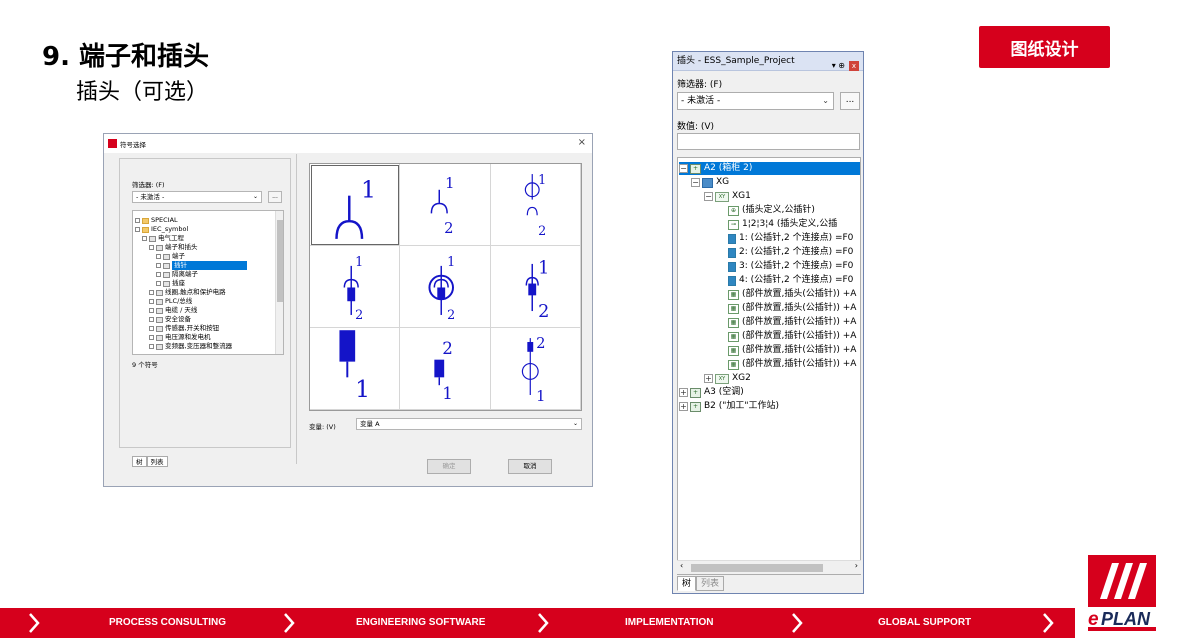 Image resolution: width=1192 pixels, height=638 pixels. What do you see at coordinates (145, 365) in the screenshot?
I see `symbol-count: 9 个符号` at bounding box center [145, 365].